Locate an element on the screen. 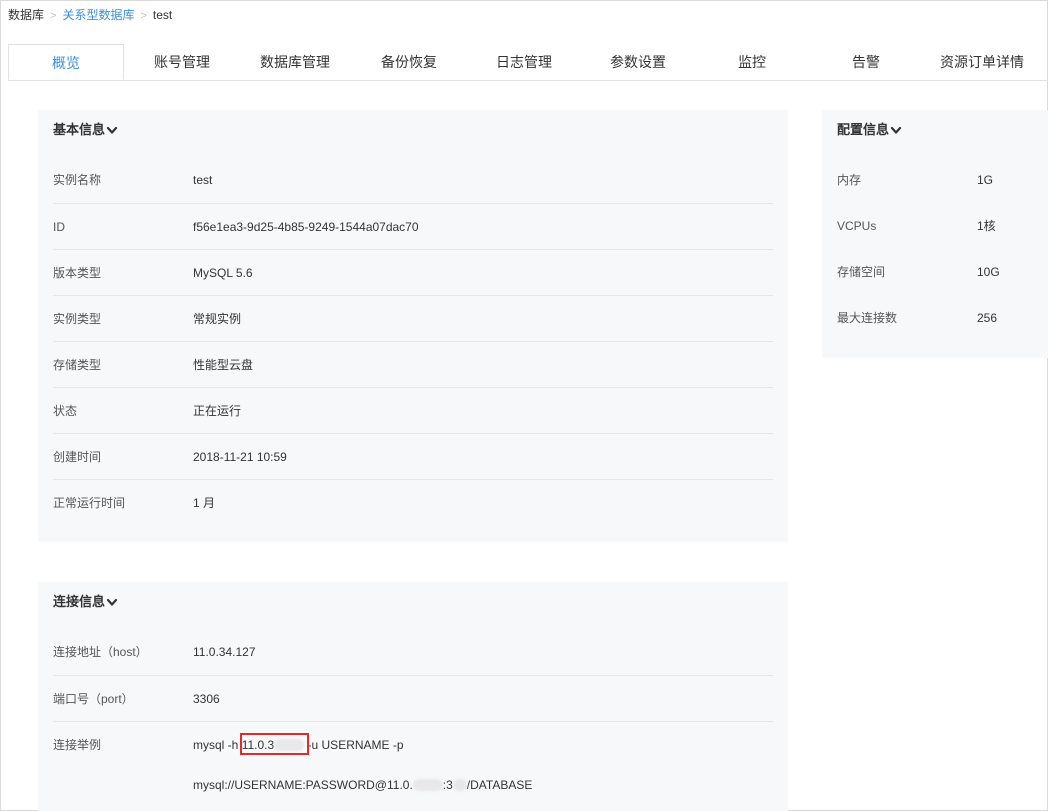 This screenshot has width=1048, height=811. info-value: f56e1ea3-9d25-4b85-9249-1544a07dac70 is located at coordinates (306, 227).